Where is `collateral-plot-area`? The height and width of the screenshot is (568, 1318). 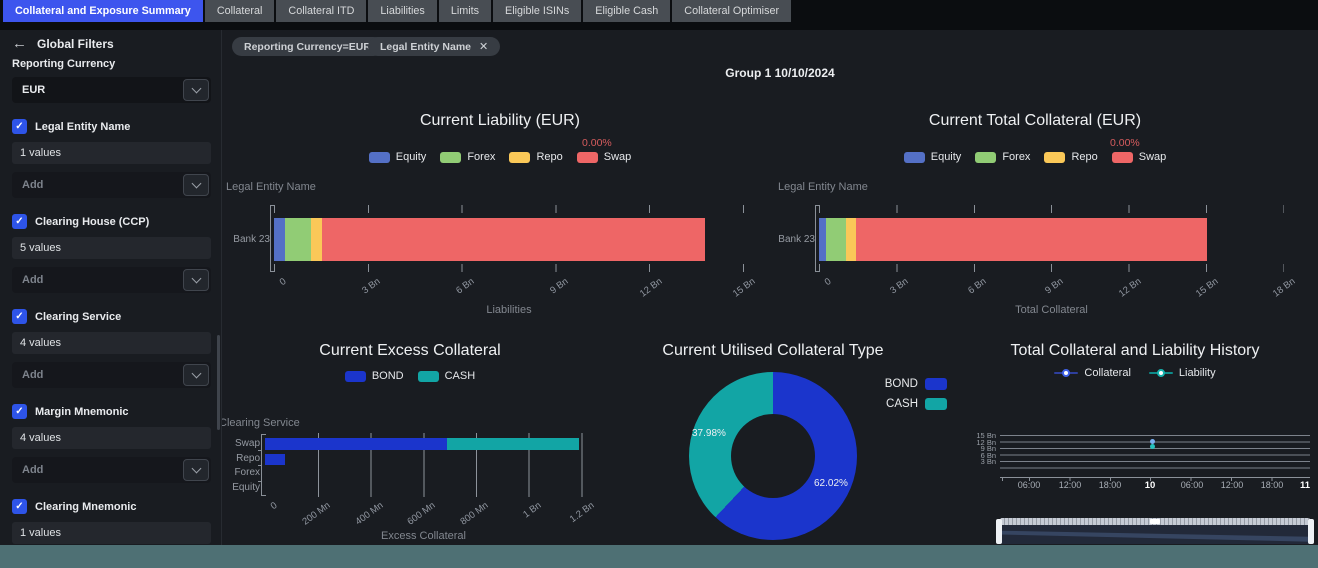 collateral-plot-area is located at coordinates (1049, 238).